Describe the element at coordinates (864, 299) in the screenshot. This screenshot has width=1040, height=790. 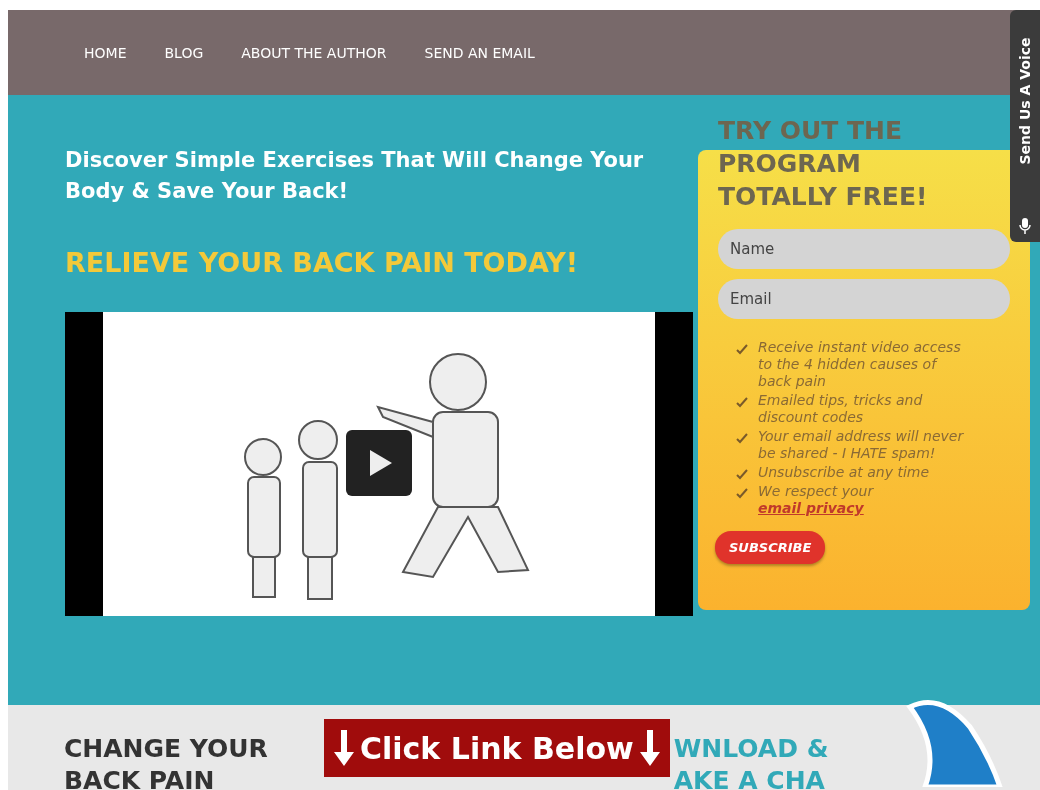
I see `input-field: Email` at that location.